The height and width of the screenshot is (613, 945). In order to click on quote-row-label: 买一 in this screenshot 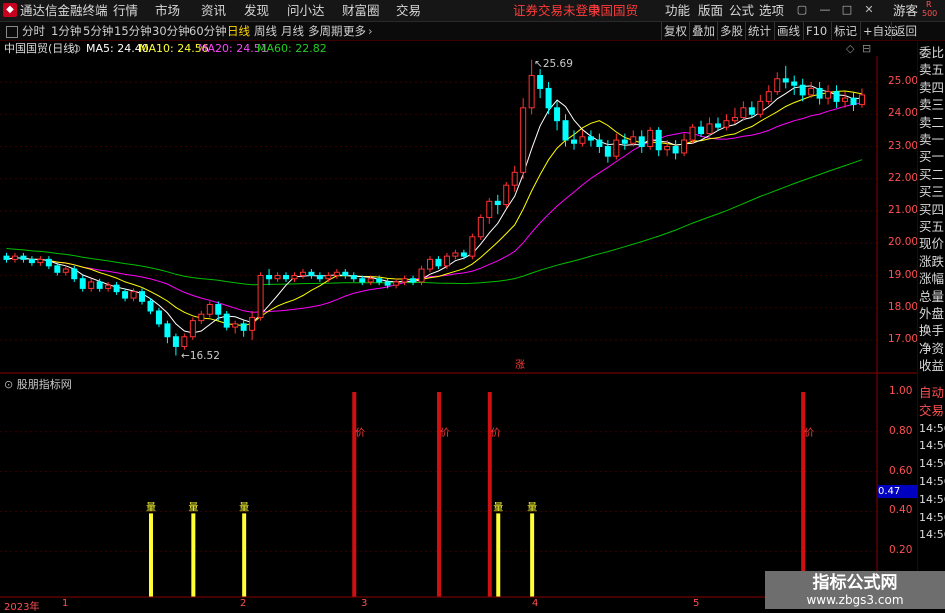, I will do `click(932, 156)`.